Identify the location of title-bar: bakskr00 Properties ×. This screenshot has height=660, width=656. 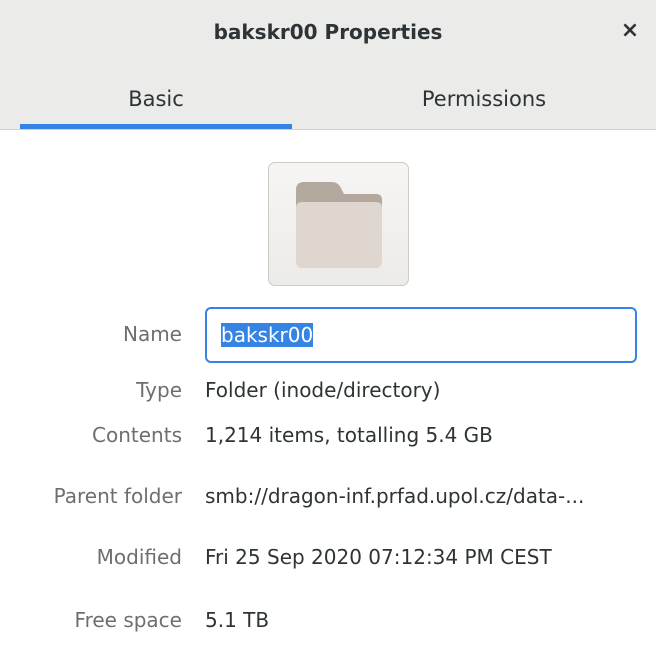
(328, 35).